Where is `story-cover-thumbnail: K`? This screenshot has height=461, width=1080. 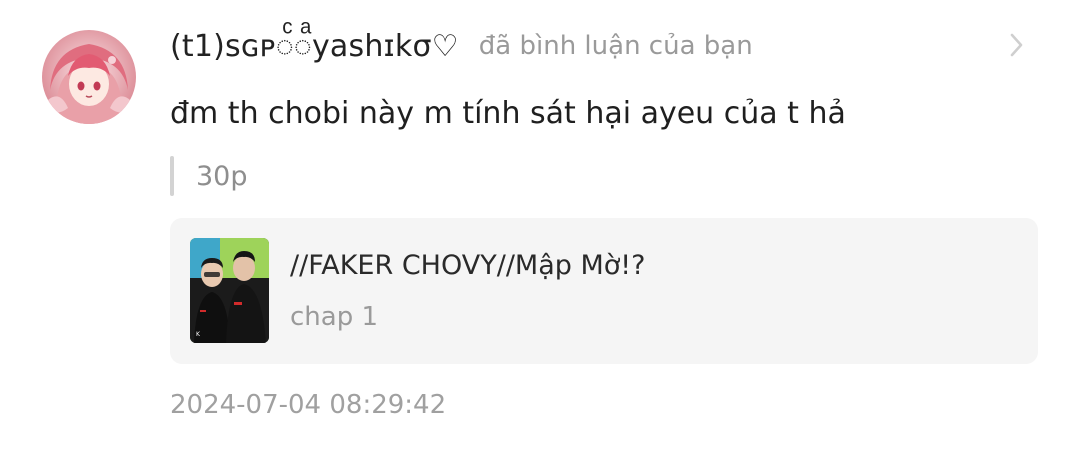
story-cover-thumbnail: K is located at coordinates (229, 290).